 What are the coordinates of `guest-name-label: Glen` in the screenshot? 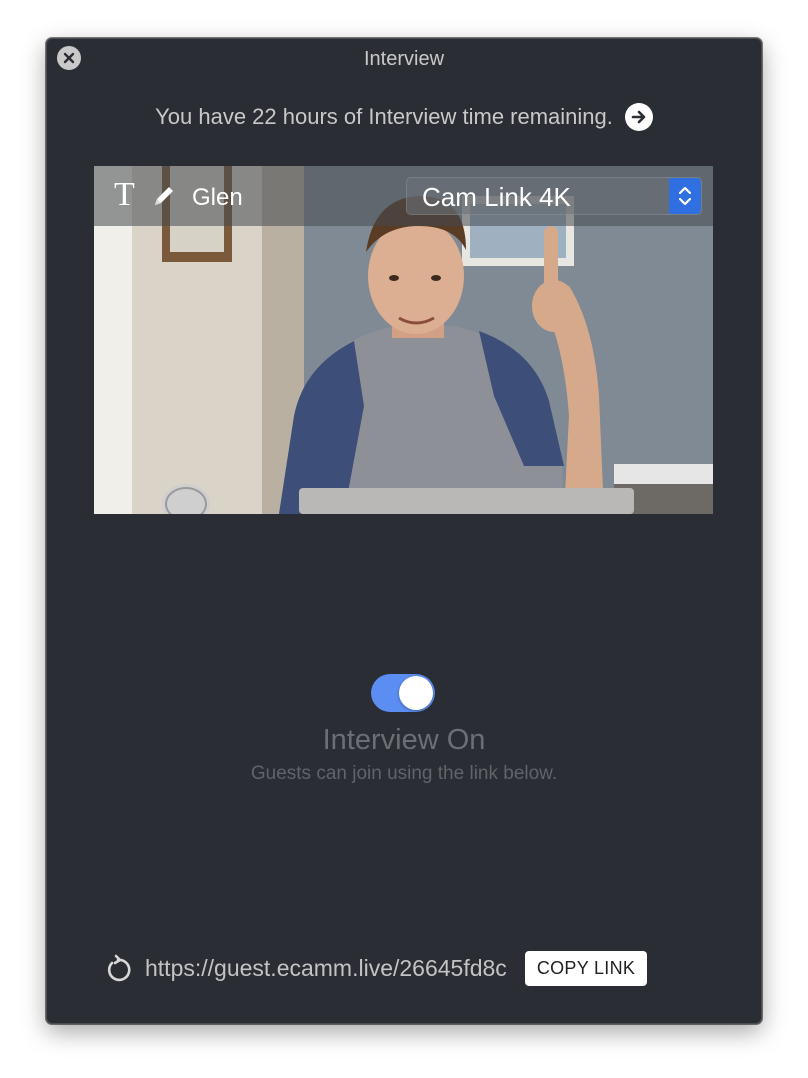 It's located at (217, 198).